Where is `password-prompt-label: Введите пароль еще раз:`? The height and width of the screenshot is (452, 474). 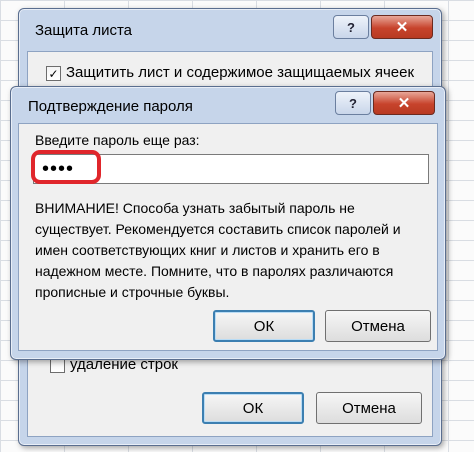
password-prompt-label: Введите пароль еще раз: is located at coordinates (117, 140).